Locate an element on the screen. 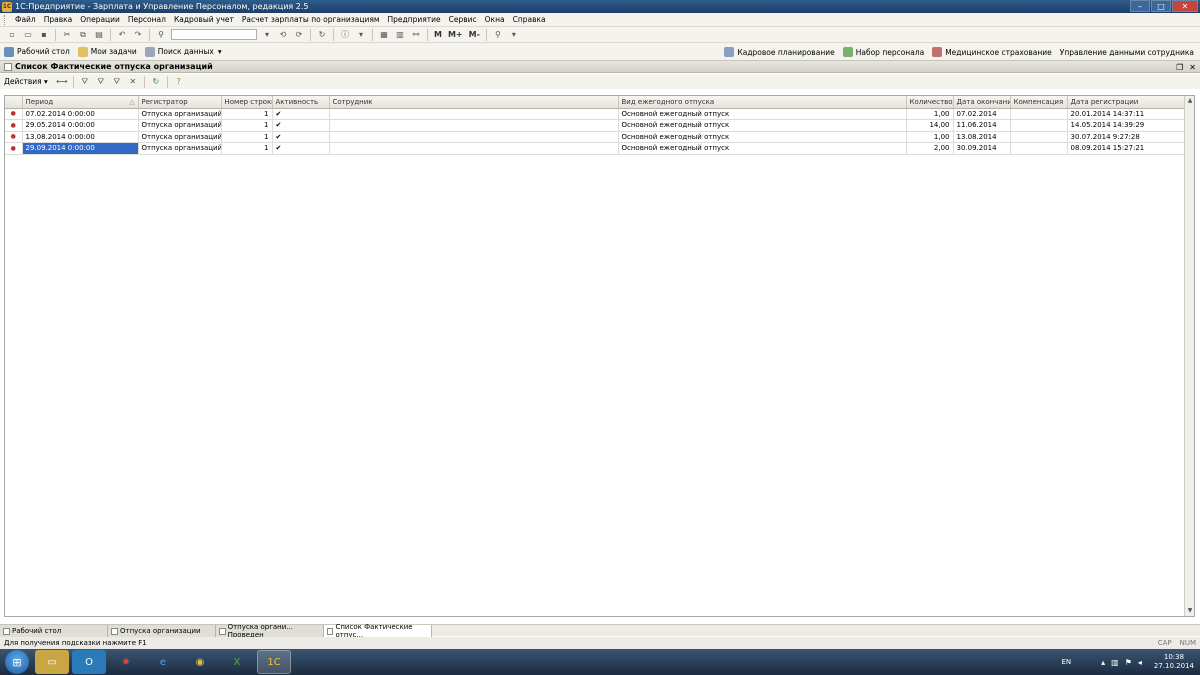 This screenshot has height=675, width=1200. network-icon: ▥ is located at coordinates (1115, 662).